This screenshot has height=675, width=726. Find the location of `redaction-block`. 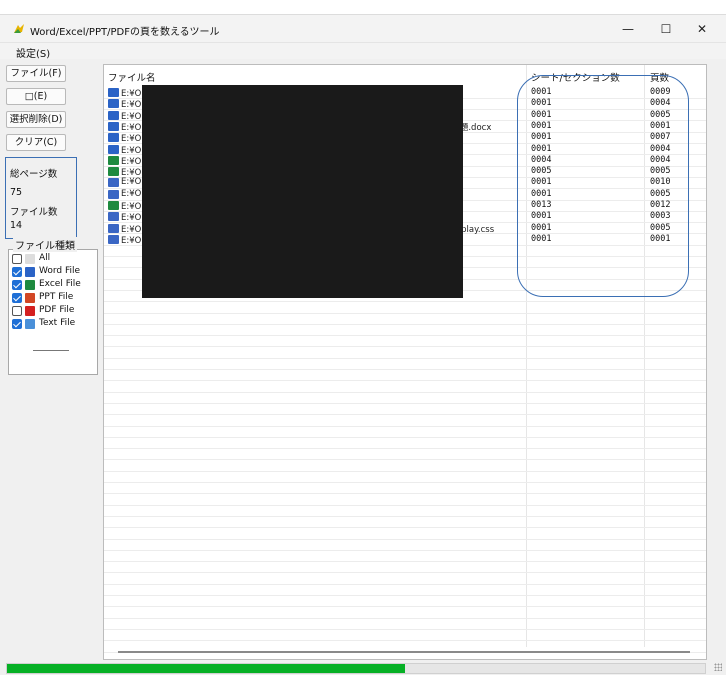

redaction-block is located at coordinates (302, 191).